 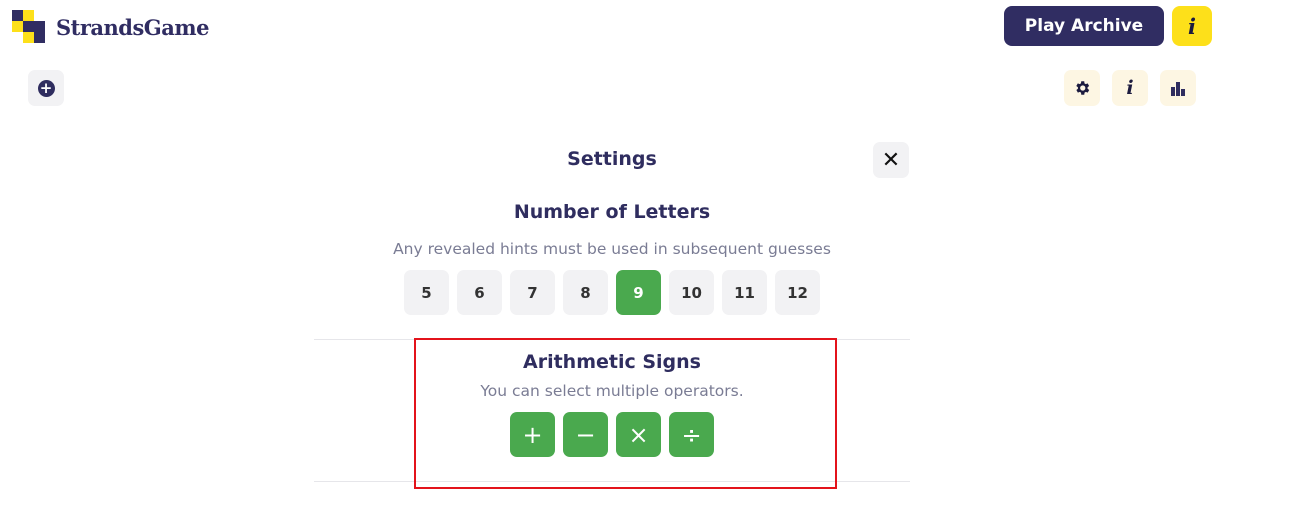 I want to click on bar-chart-icon, so click(x=1178, y=89).